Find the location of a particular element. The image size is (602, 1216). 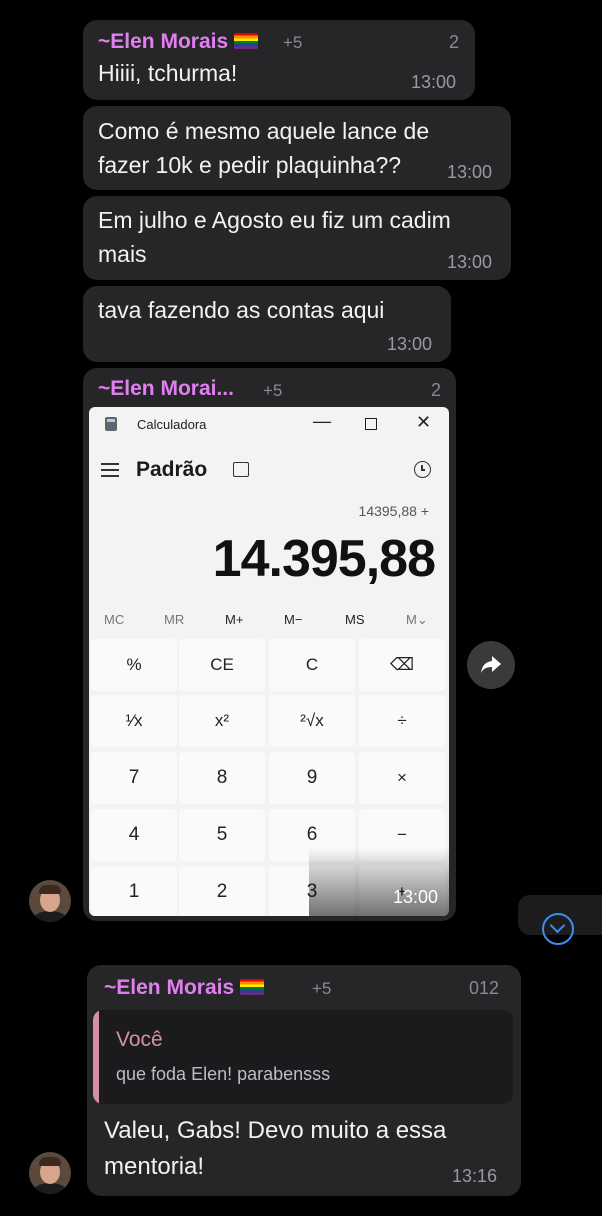

maximize-icon is located at coordinates (371, 424).